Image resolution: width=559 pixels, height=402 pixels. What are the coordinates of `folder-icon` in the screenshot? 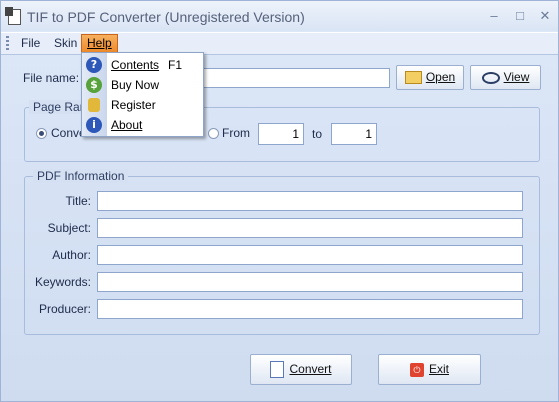 It's located at (413, 78).